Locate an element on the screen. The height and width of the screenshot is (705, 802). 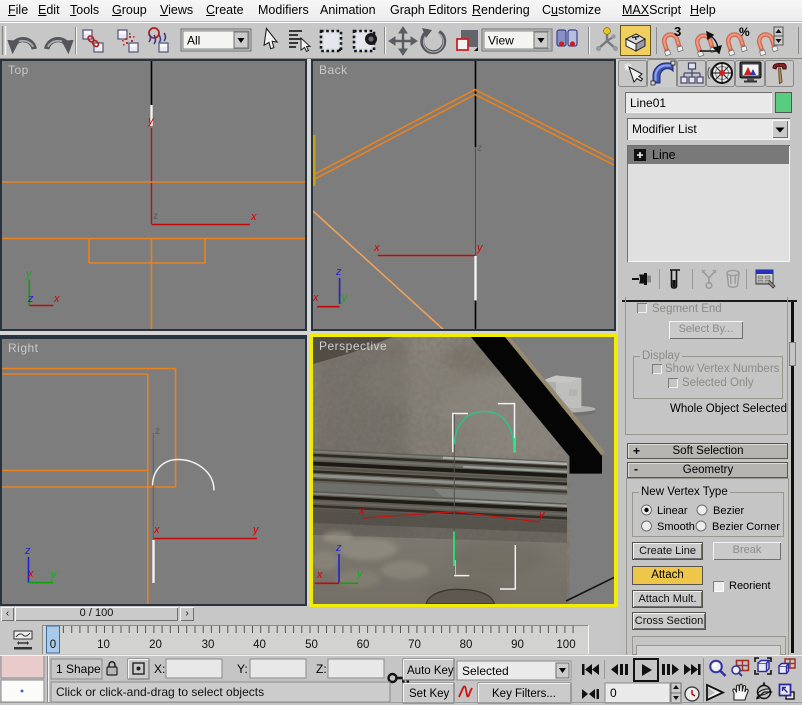
svg-text: 30 is located at coordinates (208, 645).